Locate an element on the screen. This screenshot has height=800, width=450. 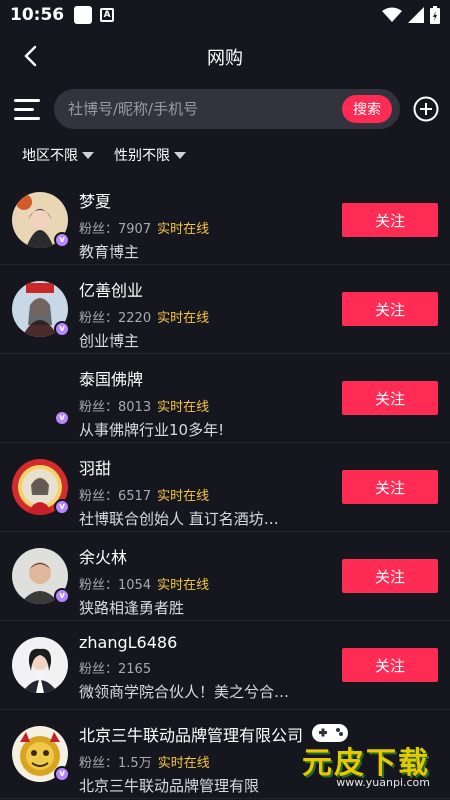
fans-count: 1.5万 is located at coordinates (135, 763).